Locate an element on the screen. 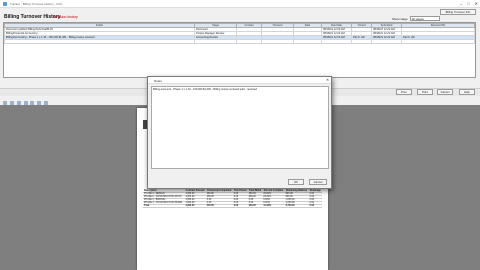  billing-turnover-info-button: Billing Turnover Info is located at coordinates (458, 12).